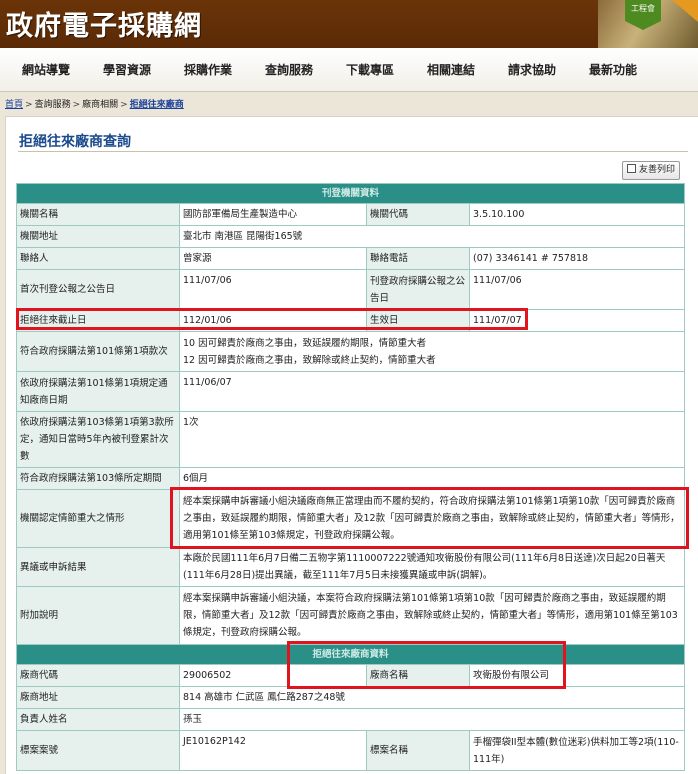 The width and height of the screenshot is (698, 774). I want to click on agency-address-label: 機關地址, so click(98, 236).